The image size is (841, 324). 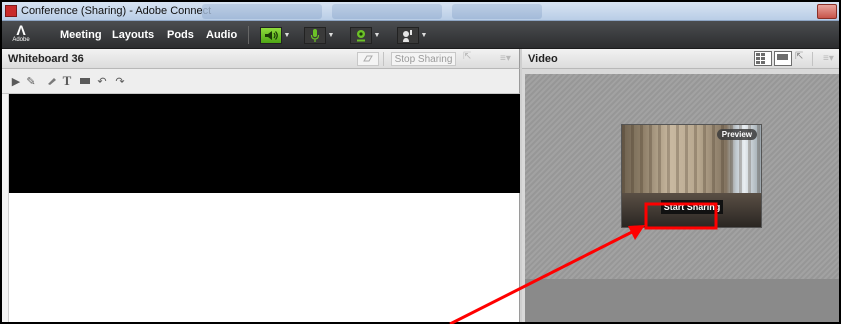 I want to click on filmstrip-view-icon, so click(x=763, y=58).